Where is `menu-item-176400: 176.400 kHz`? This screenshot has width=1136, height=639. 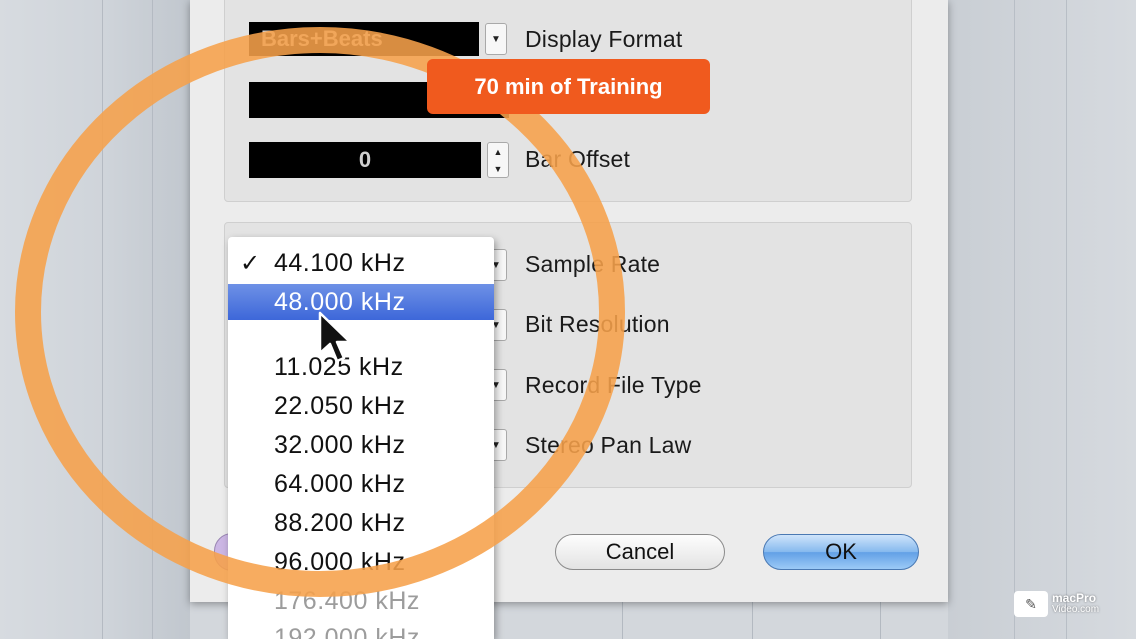
menu-item-176400: 176.400 kHz is located at coordinates (361, 601).